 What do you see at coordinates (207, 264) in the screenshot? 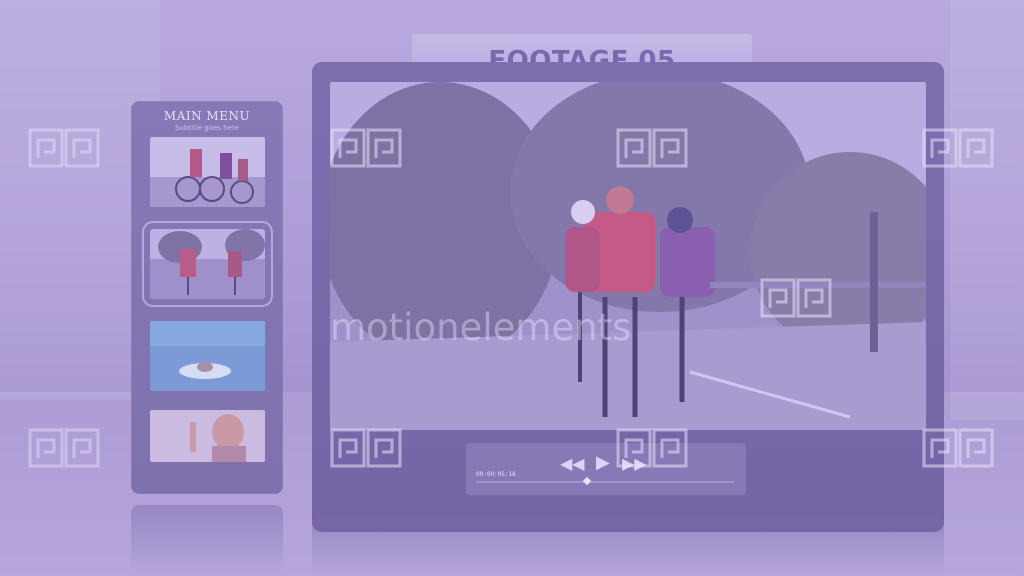
I see `thumbnail-cyclists-road` at bounding box center [207, 264].